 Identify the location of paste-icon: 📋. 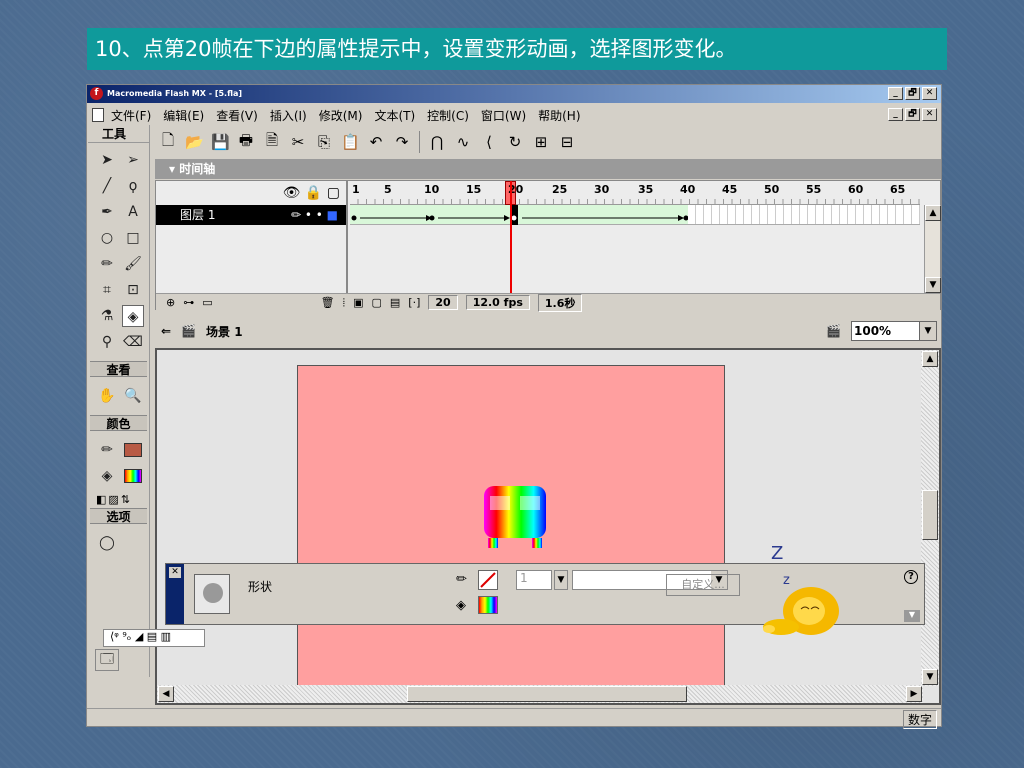
(350, 142).